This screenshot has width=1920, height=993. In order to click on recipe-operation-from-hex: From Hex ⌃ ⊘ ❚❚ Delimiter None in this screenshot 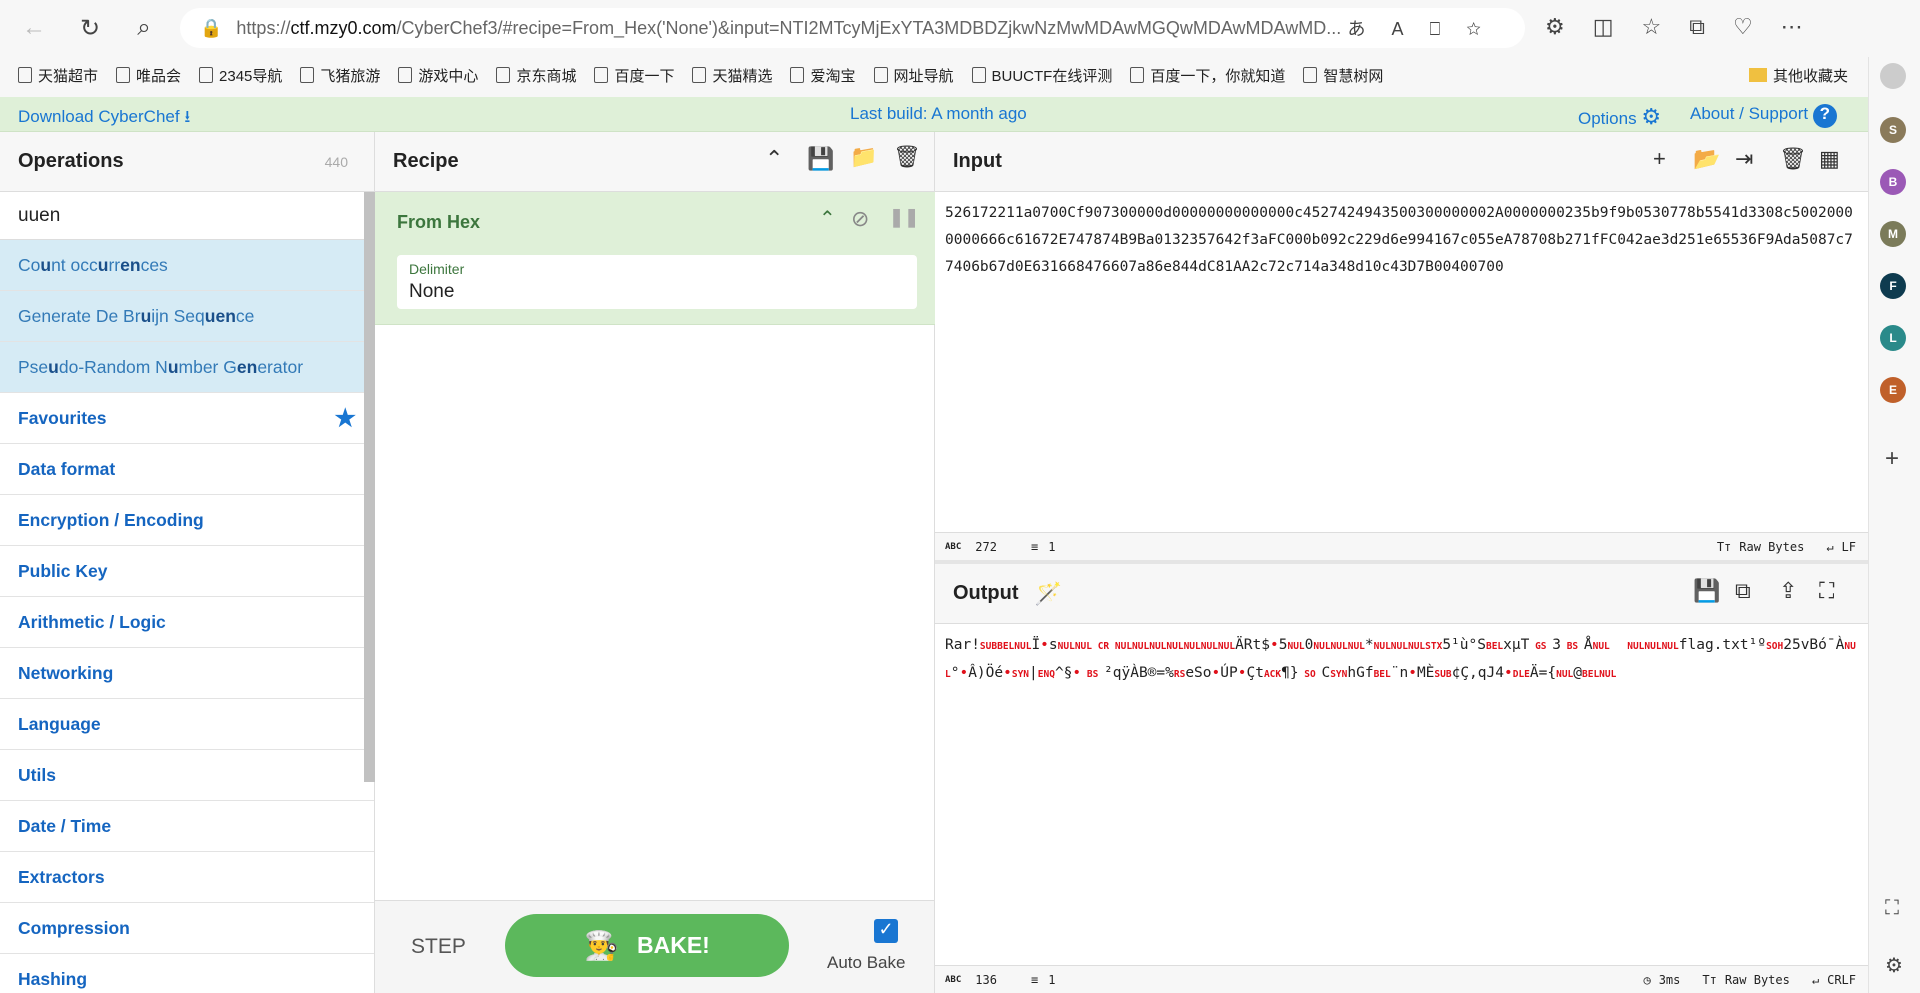, I will do `click(655, 258)`.